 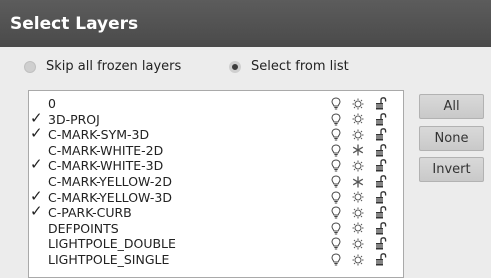 What do you see at coordinates (451, 169) in the screenshot?
I see `invert-selection-button: Invert` at bounding box center [451, 169].